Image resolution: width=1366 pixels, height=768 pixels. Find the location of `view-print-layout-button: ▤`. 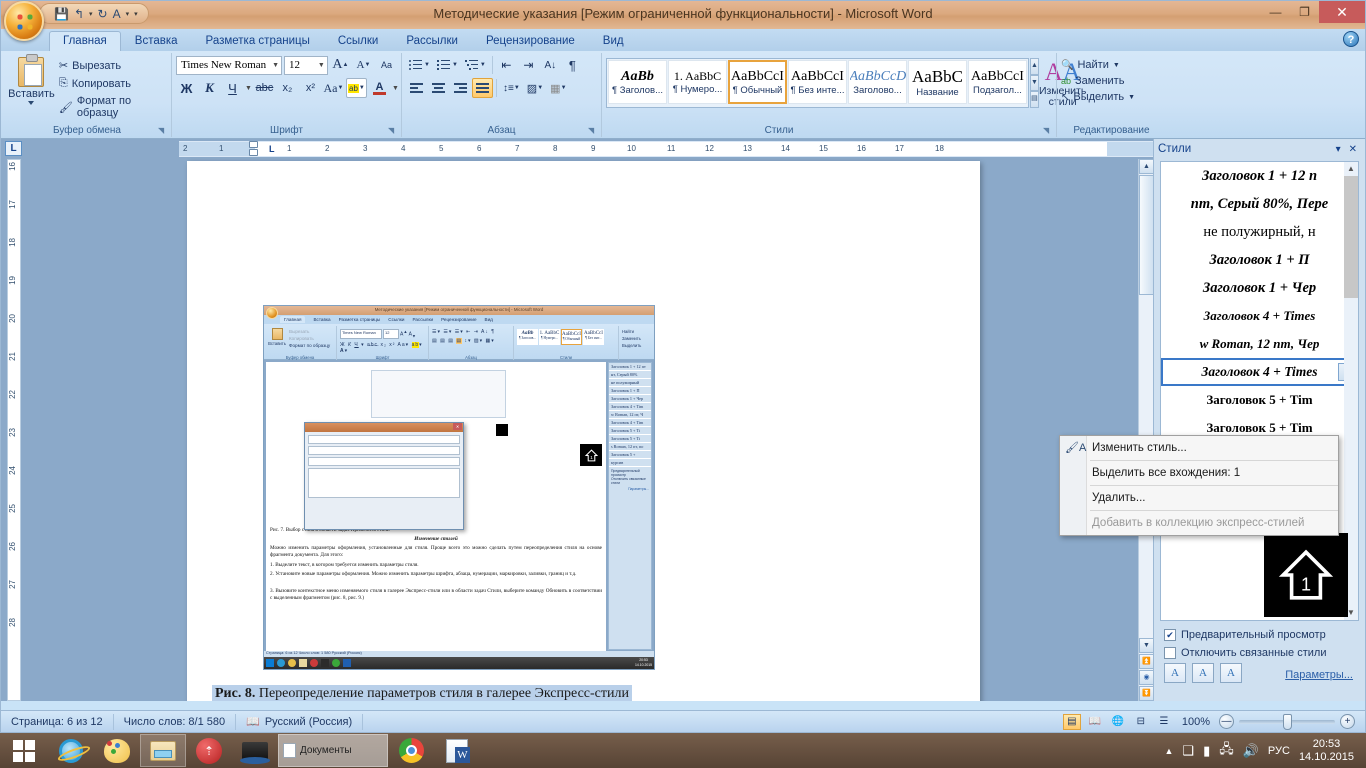

view-print-layout-button: ▤ is located at coordinates (1071, 721).